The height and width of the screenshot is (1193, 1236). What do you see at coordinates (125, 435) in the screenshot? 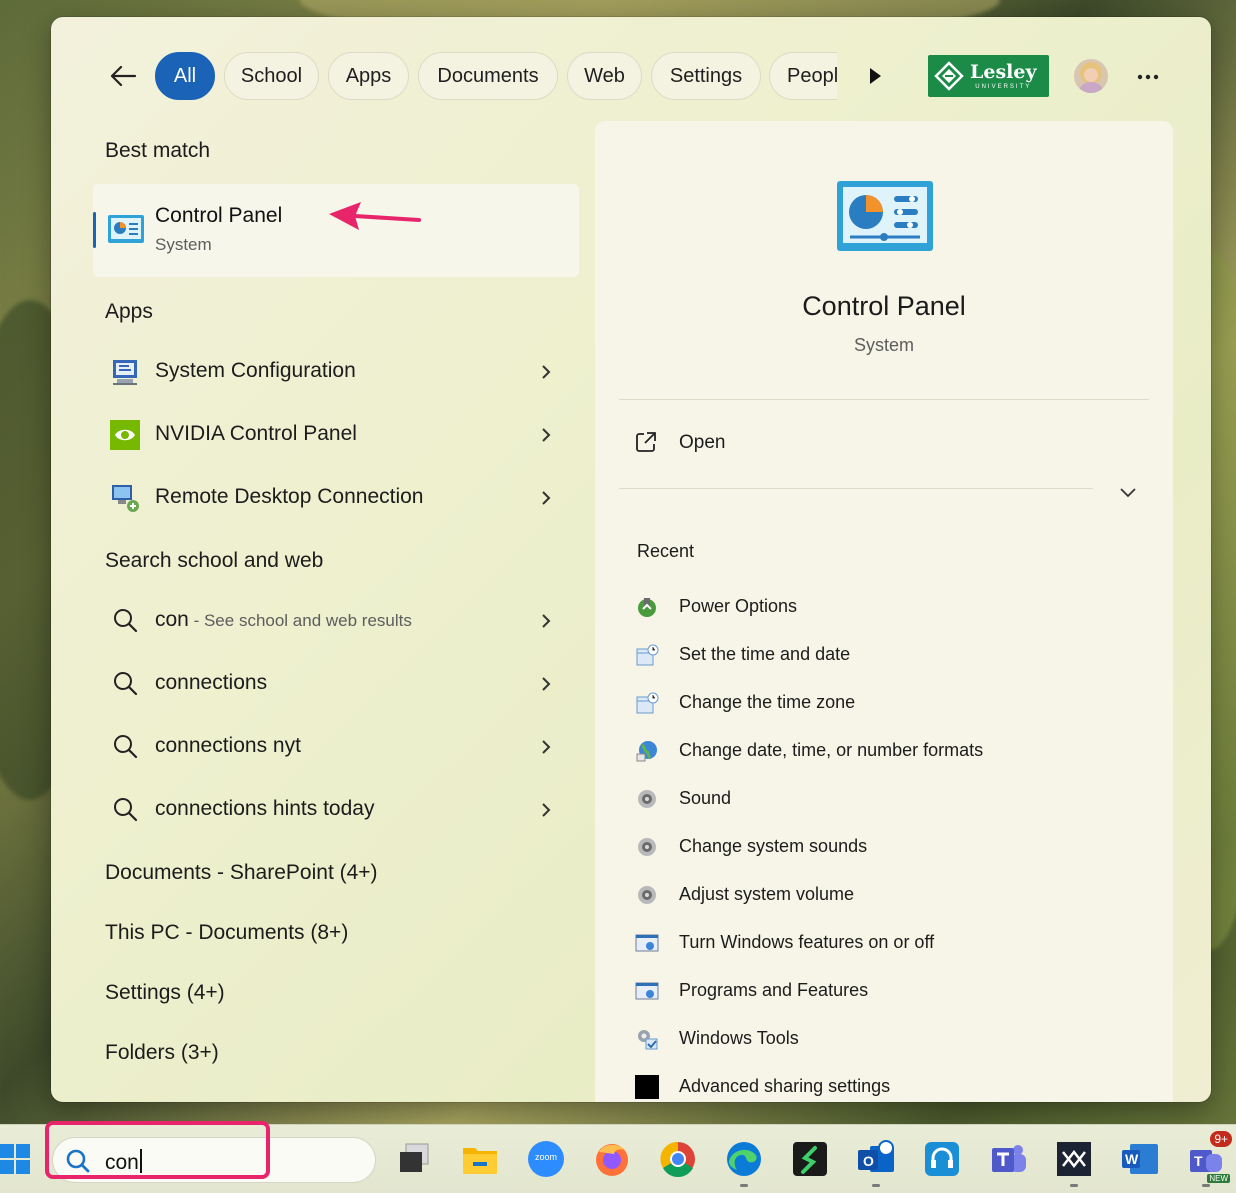
I see `nvidia-icon` at bounding box center [125, 435].